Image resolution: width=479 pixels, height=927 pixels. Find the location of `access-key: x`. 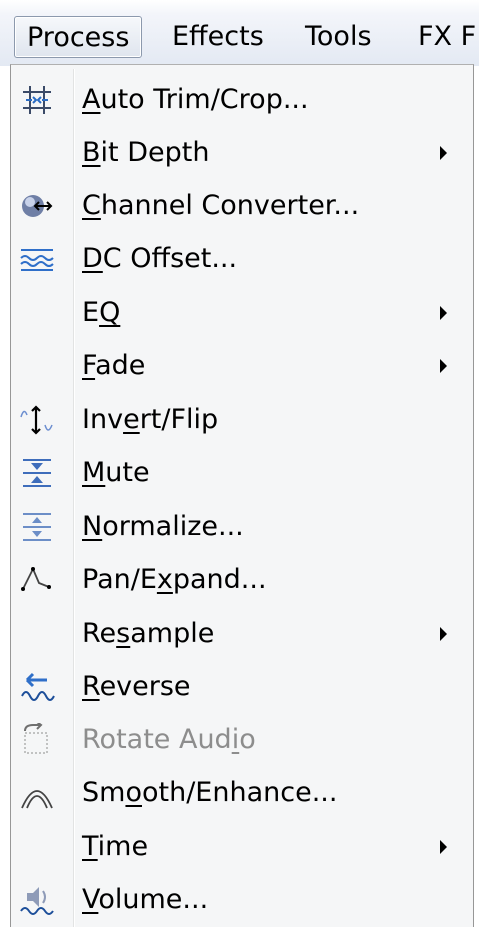

access-key: x is located at coordinates (164, 579).